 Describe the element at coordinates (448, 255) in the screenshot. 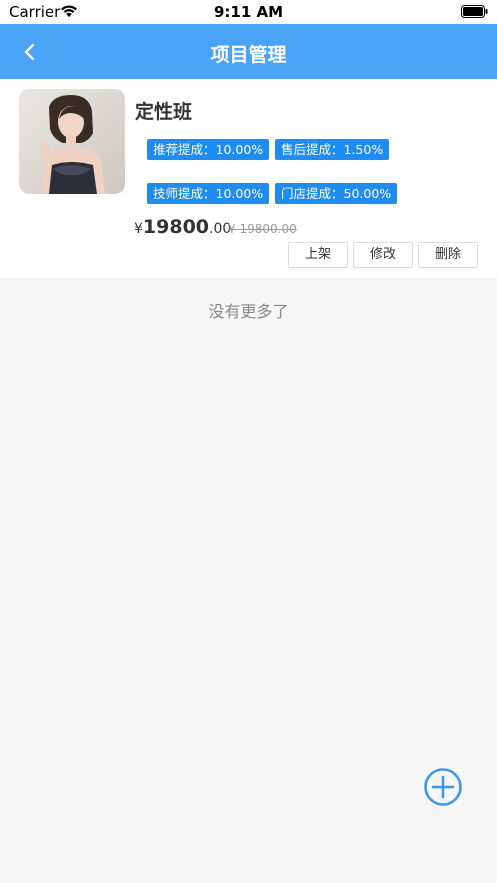

I see `delete-button: 删除` at that location.